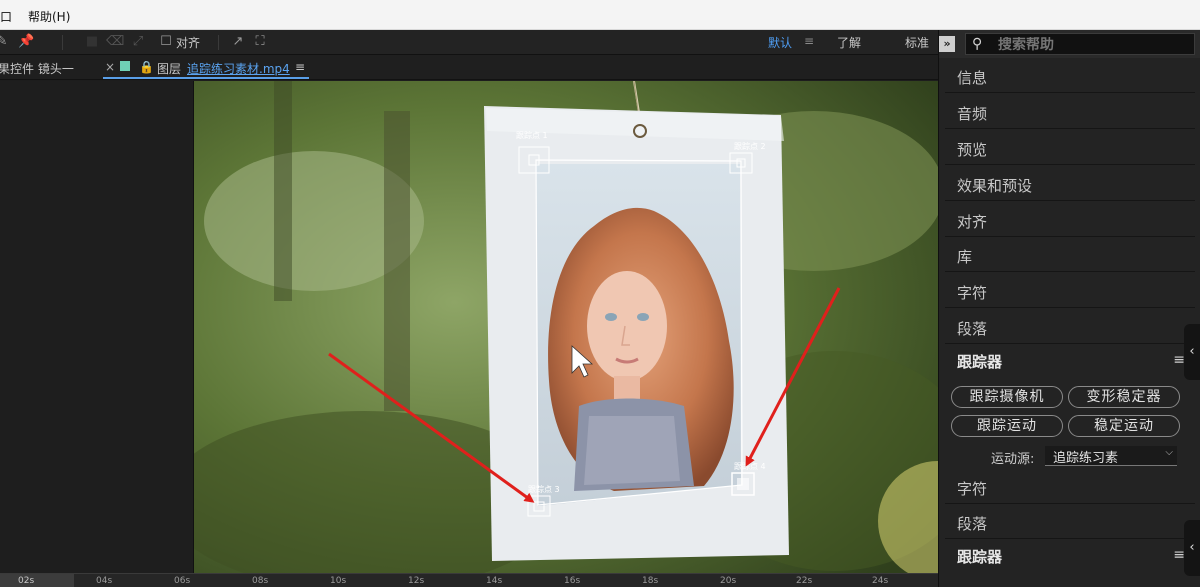 The image size is (1200, 587). What do you see at coordinates (849, 42) in the screenshot?
I see `workspace-learn: 了解` at bounding box center [849, 42].